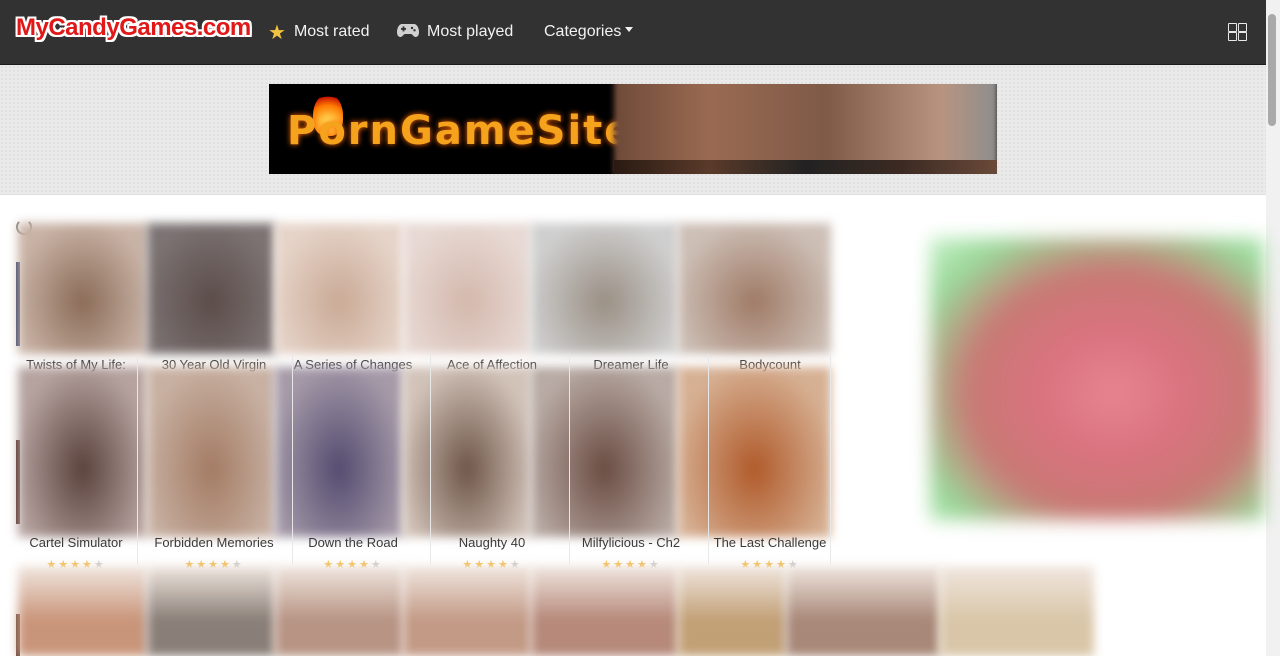  Describe the element at coordinates (492, 542) in the screenshot. I see `game-title: Naughty 40` at that location.